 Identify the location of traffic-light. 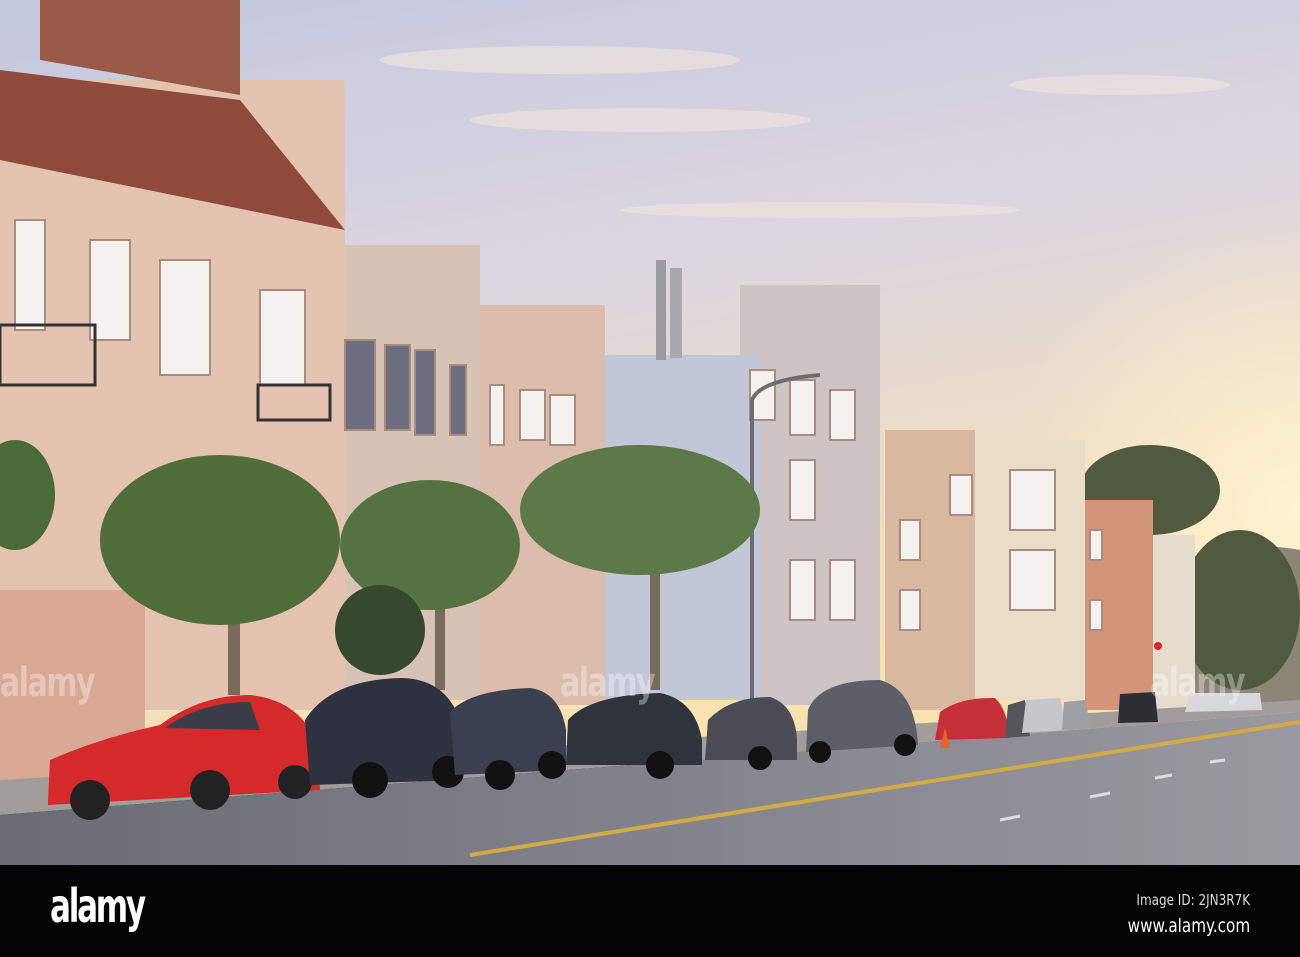
(1158, 646).